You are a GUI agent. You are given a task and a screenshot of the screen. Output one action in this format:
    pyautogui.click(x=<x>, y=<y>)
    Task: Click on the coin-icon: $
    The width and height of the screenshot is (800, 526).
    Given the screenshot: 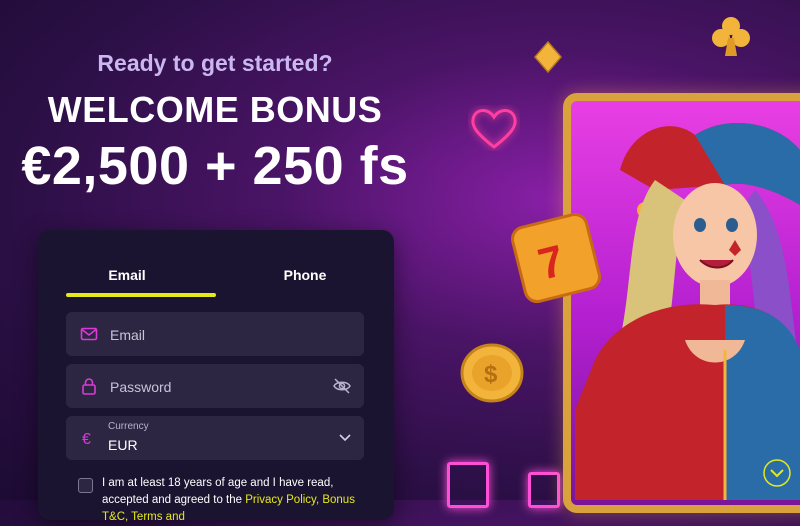 What is the action you would take?
    pyautogui.click(x=492, y=373)
    